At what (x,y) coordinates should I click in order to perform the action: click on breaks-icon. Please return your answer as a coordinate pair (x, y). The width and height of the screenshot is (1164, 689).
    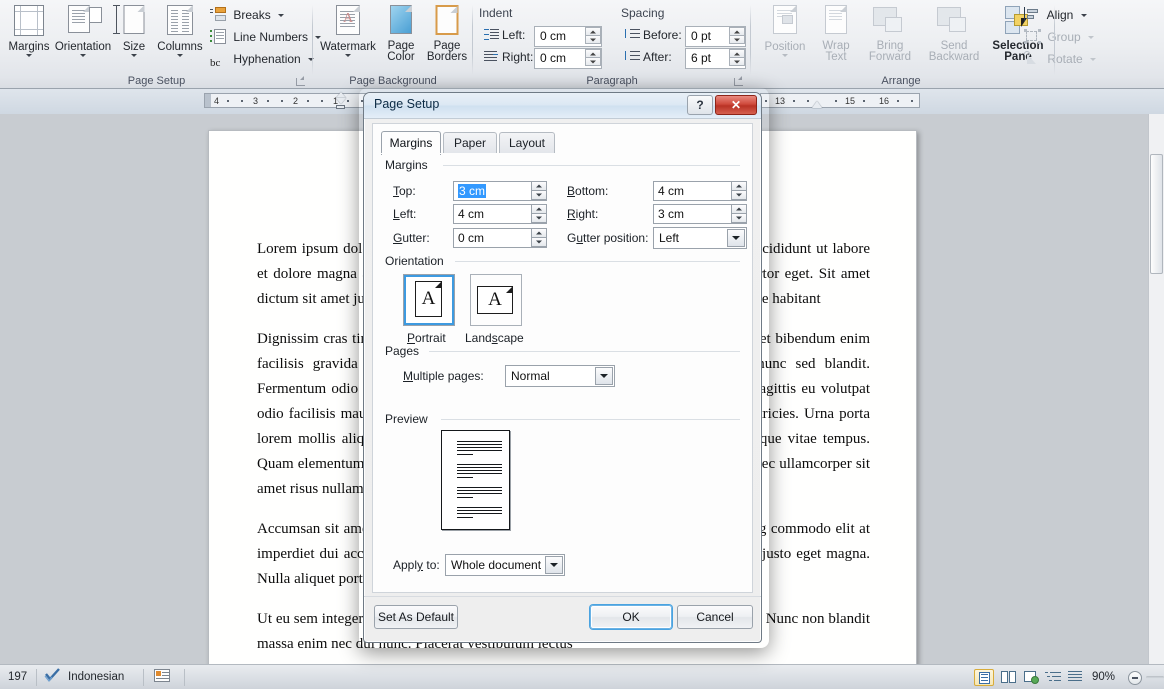
    Looking at the image, I should click on (218, 14).